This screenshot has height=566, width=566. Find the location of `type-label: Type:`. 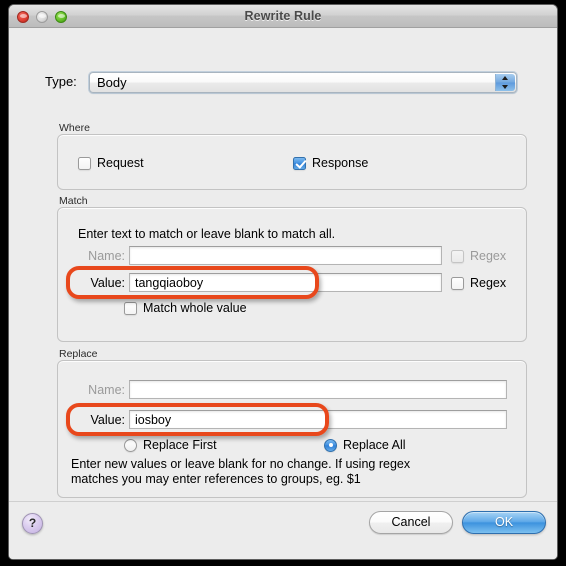

type-label: Type: is located at coordinates (61, 81).